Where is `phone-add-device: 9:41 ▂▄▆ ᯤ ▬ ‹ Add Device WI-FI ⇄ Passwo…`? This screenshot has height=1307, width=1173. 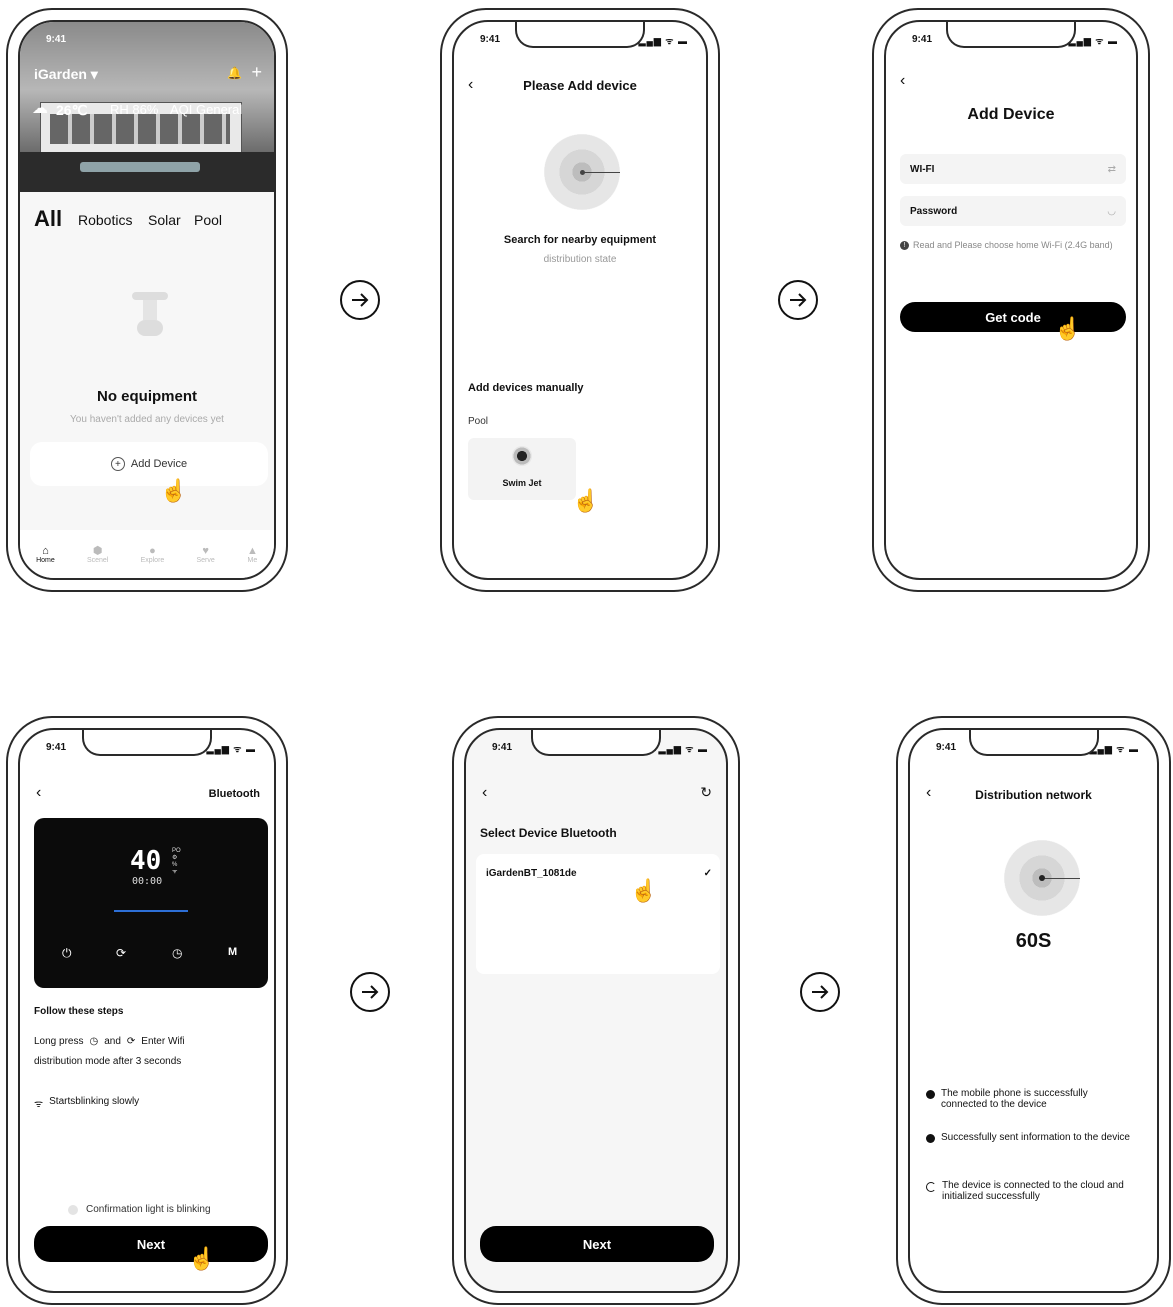 phone-add-device: 9:41 ▂▄▆ ᯤ ▬ ‹ Add Device WI-FI ⇄ Passwo… is located at coordinates (1011, 300).